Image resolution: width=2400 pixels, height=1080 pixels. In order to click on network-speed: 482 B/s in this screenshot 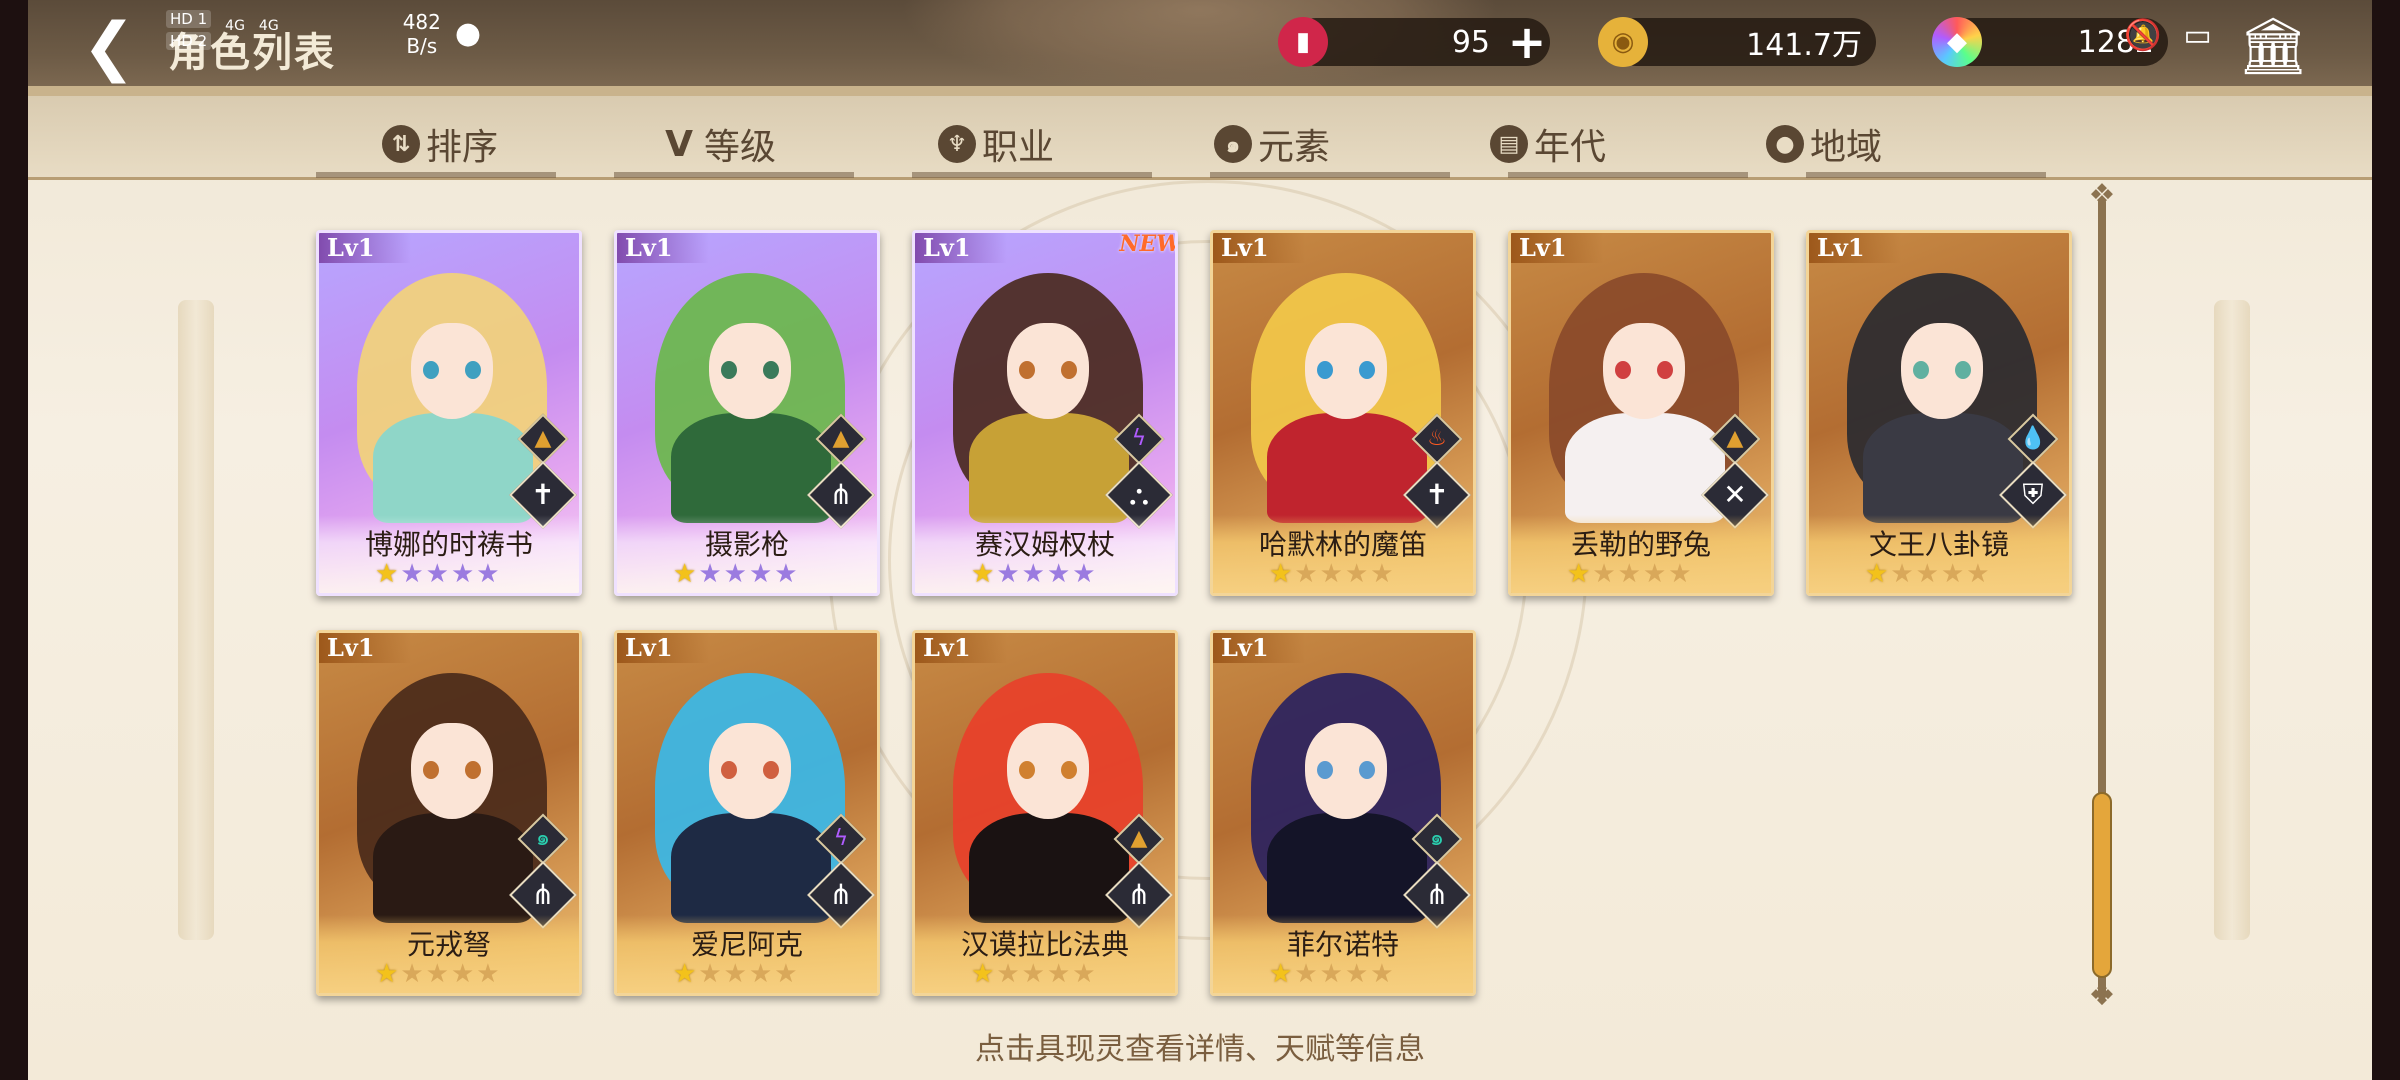, I will do `click(422, 34)`.